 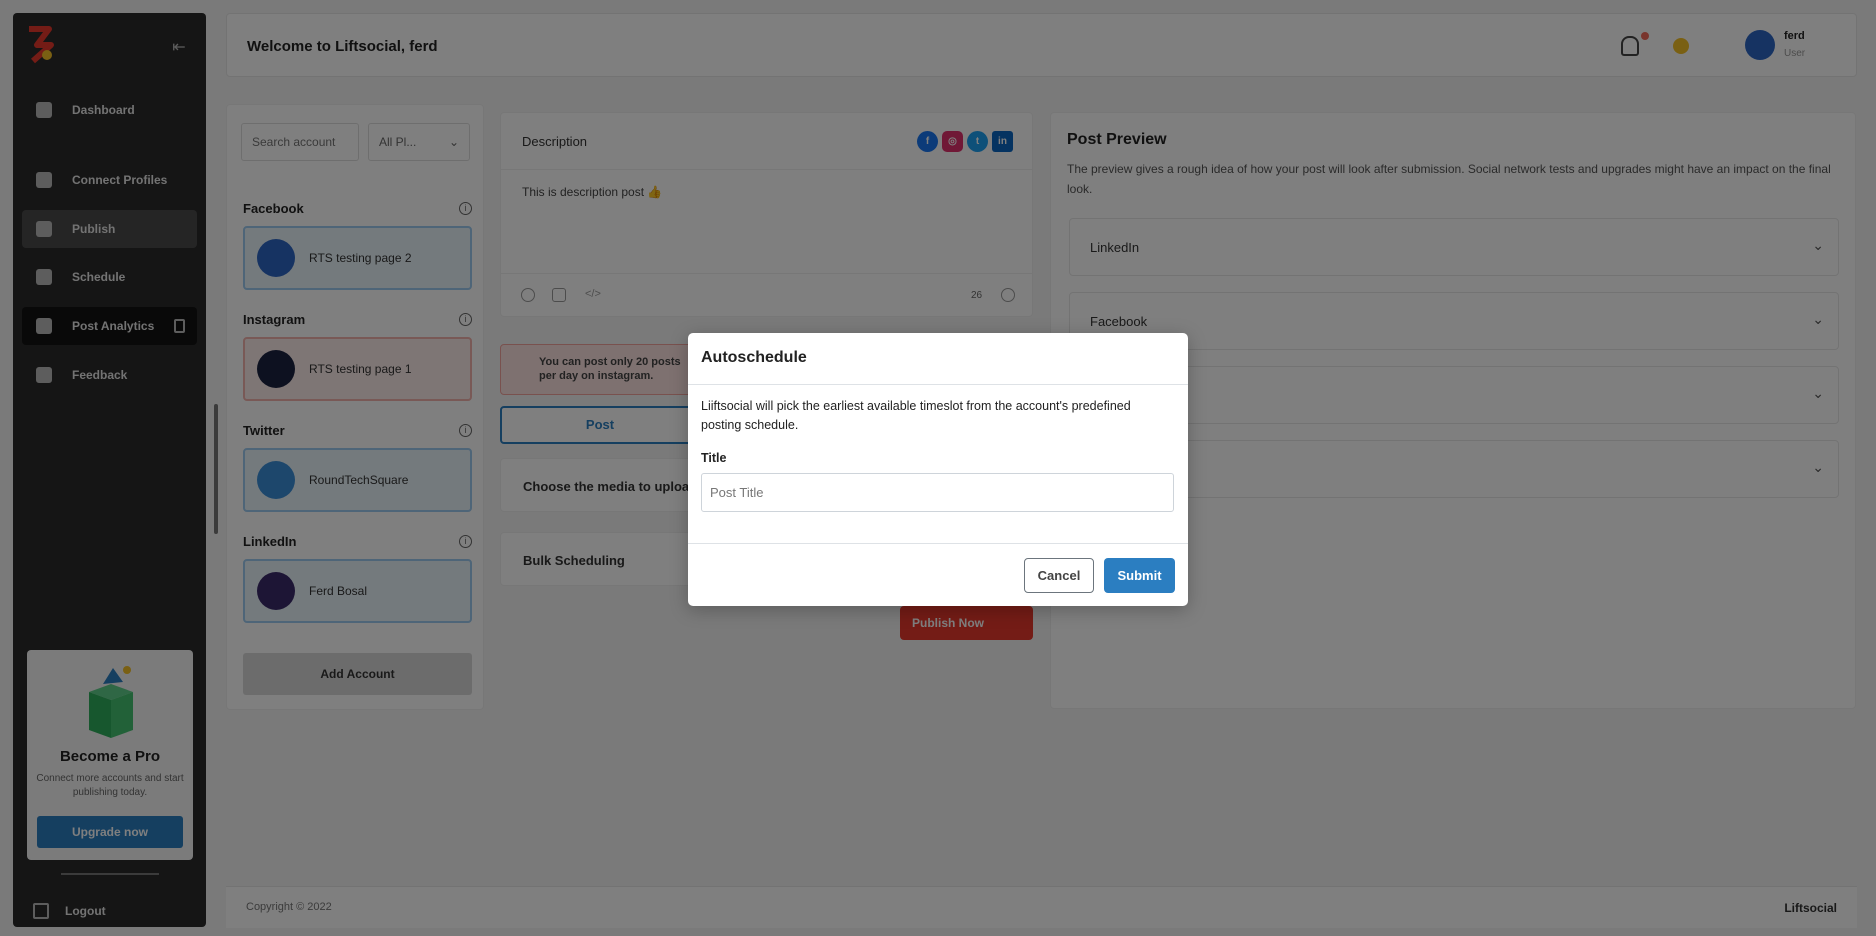 What do you see at coordinates (938, 384) in the screenshot?
I see `modal-header-divider` at bounding box center [938, 384].